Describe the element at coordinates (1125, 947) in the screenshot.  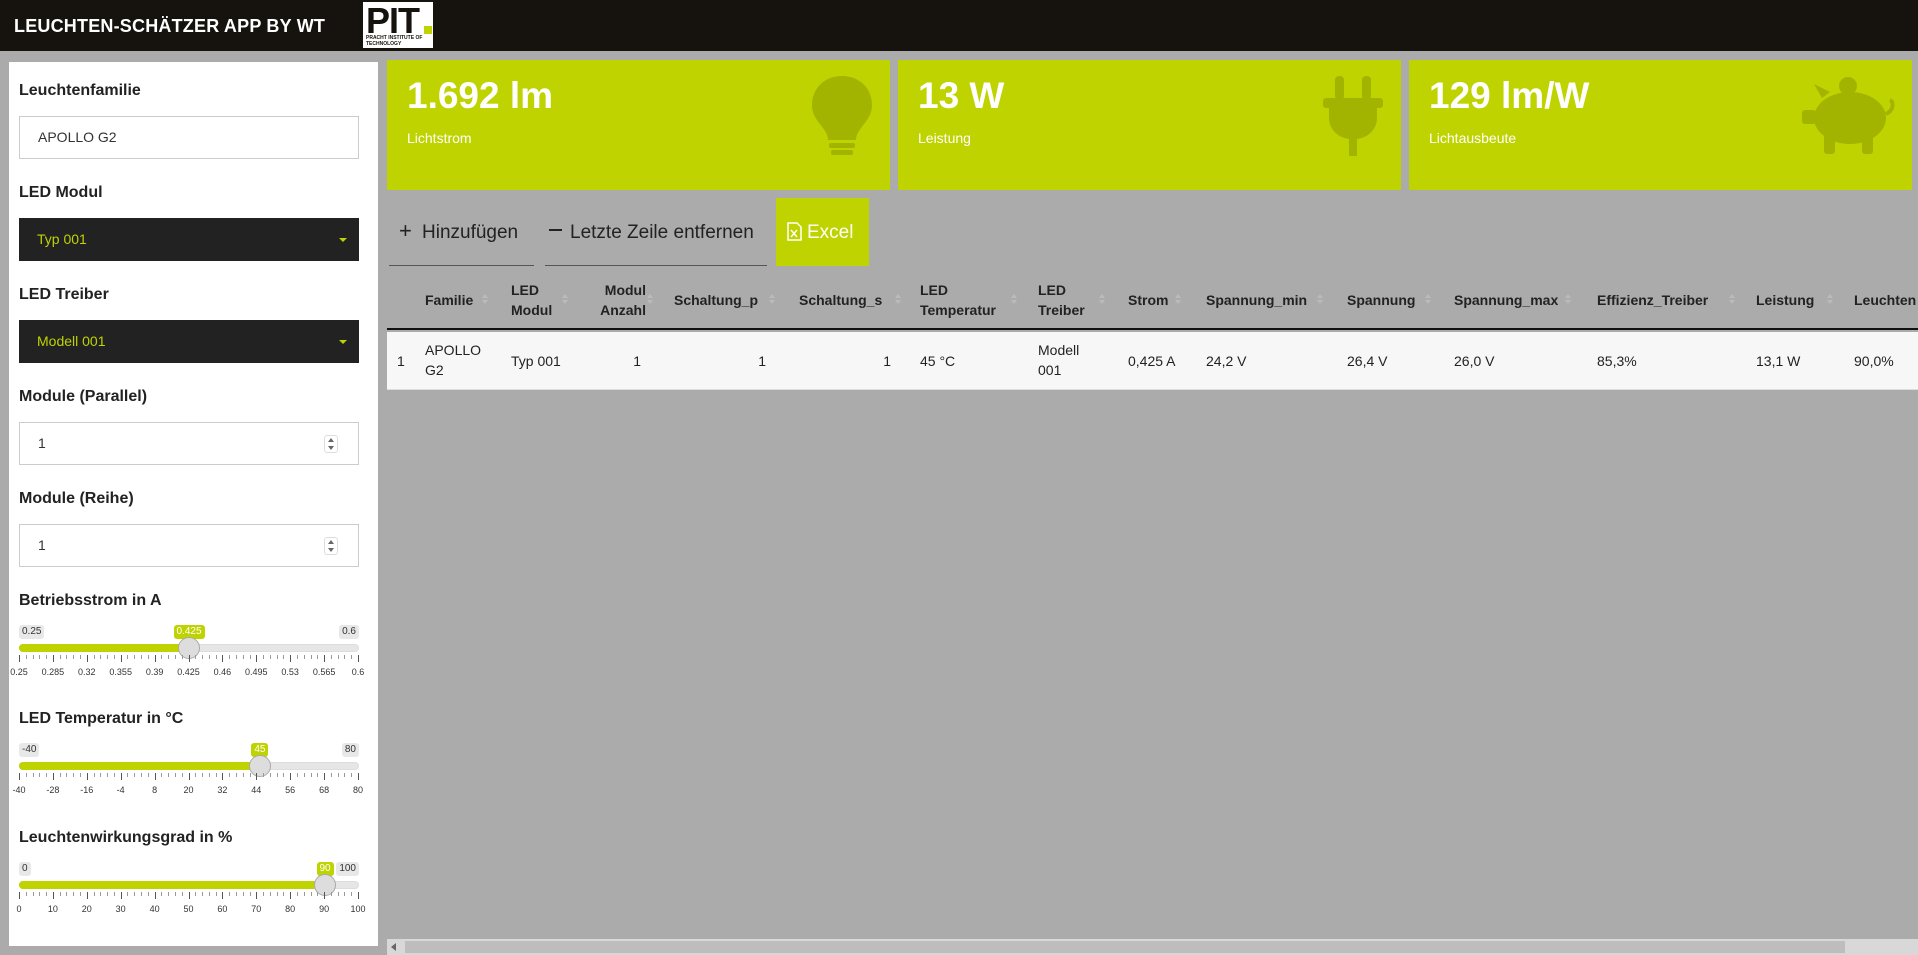
I see `scrollbar-thumb` at that location.